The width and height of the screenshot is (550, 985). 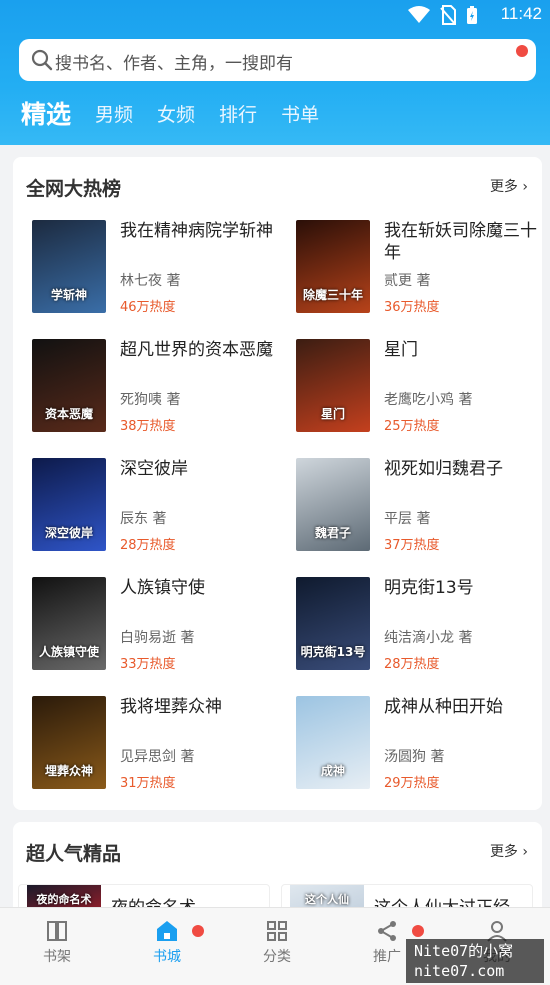 I want to click on cover-text: 夜的命名术, so click(x=64, y=899).